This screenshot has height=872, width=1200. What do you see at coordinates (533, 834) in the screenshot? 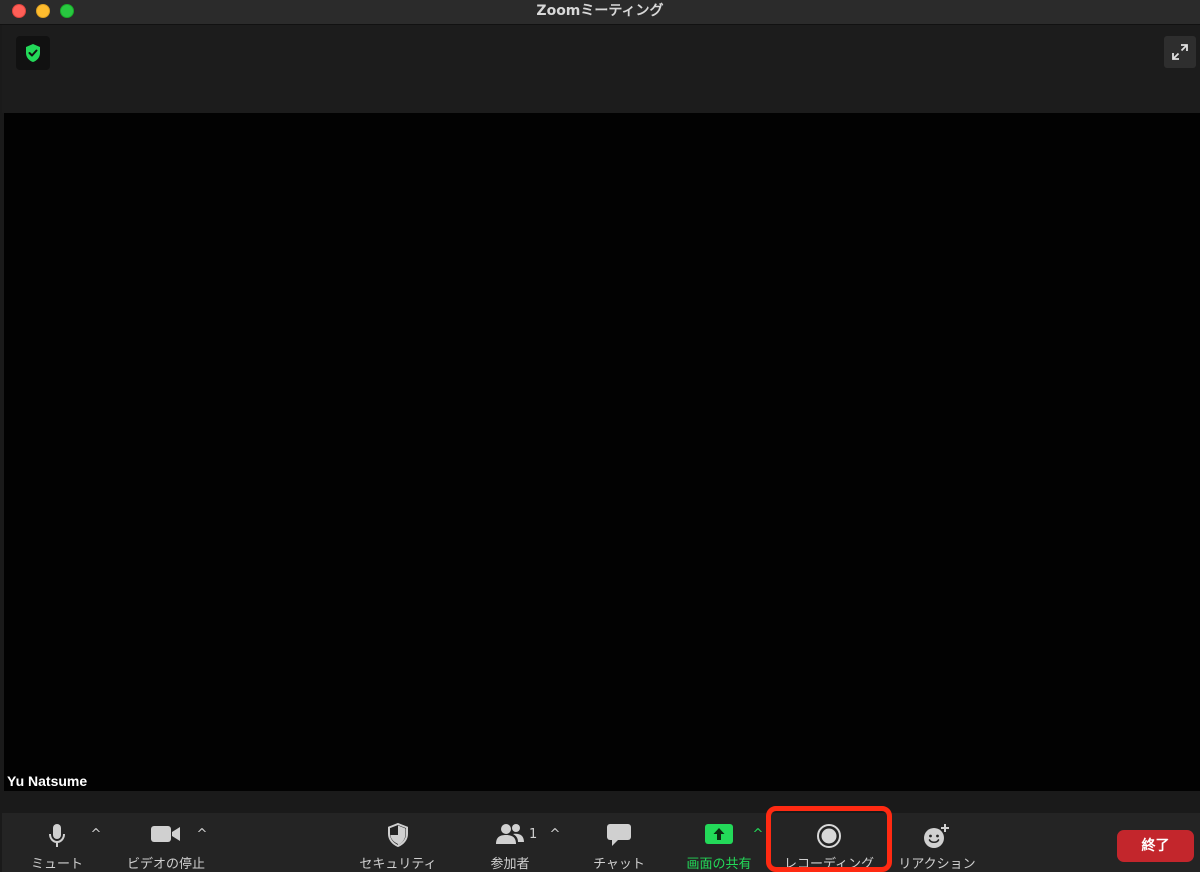
I see `participants-count: 1` at bounding box center [533, 834].